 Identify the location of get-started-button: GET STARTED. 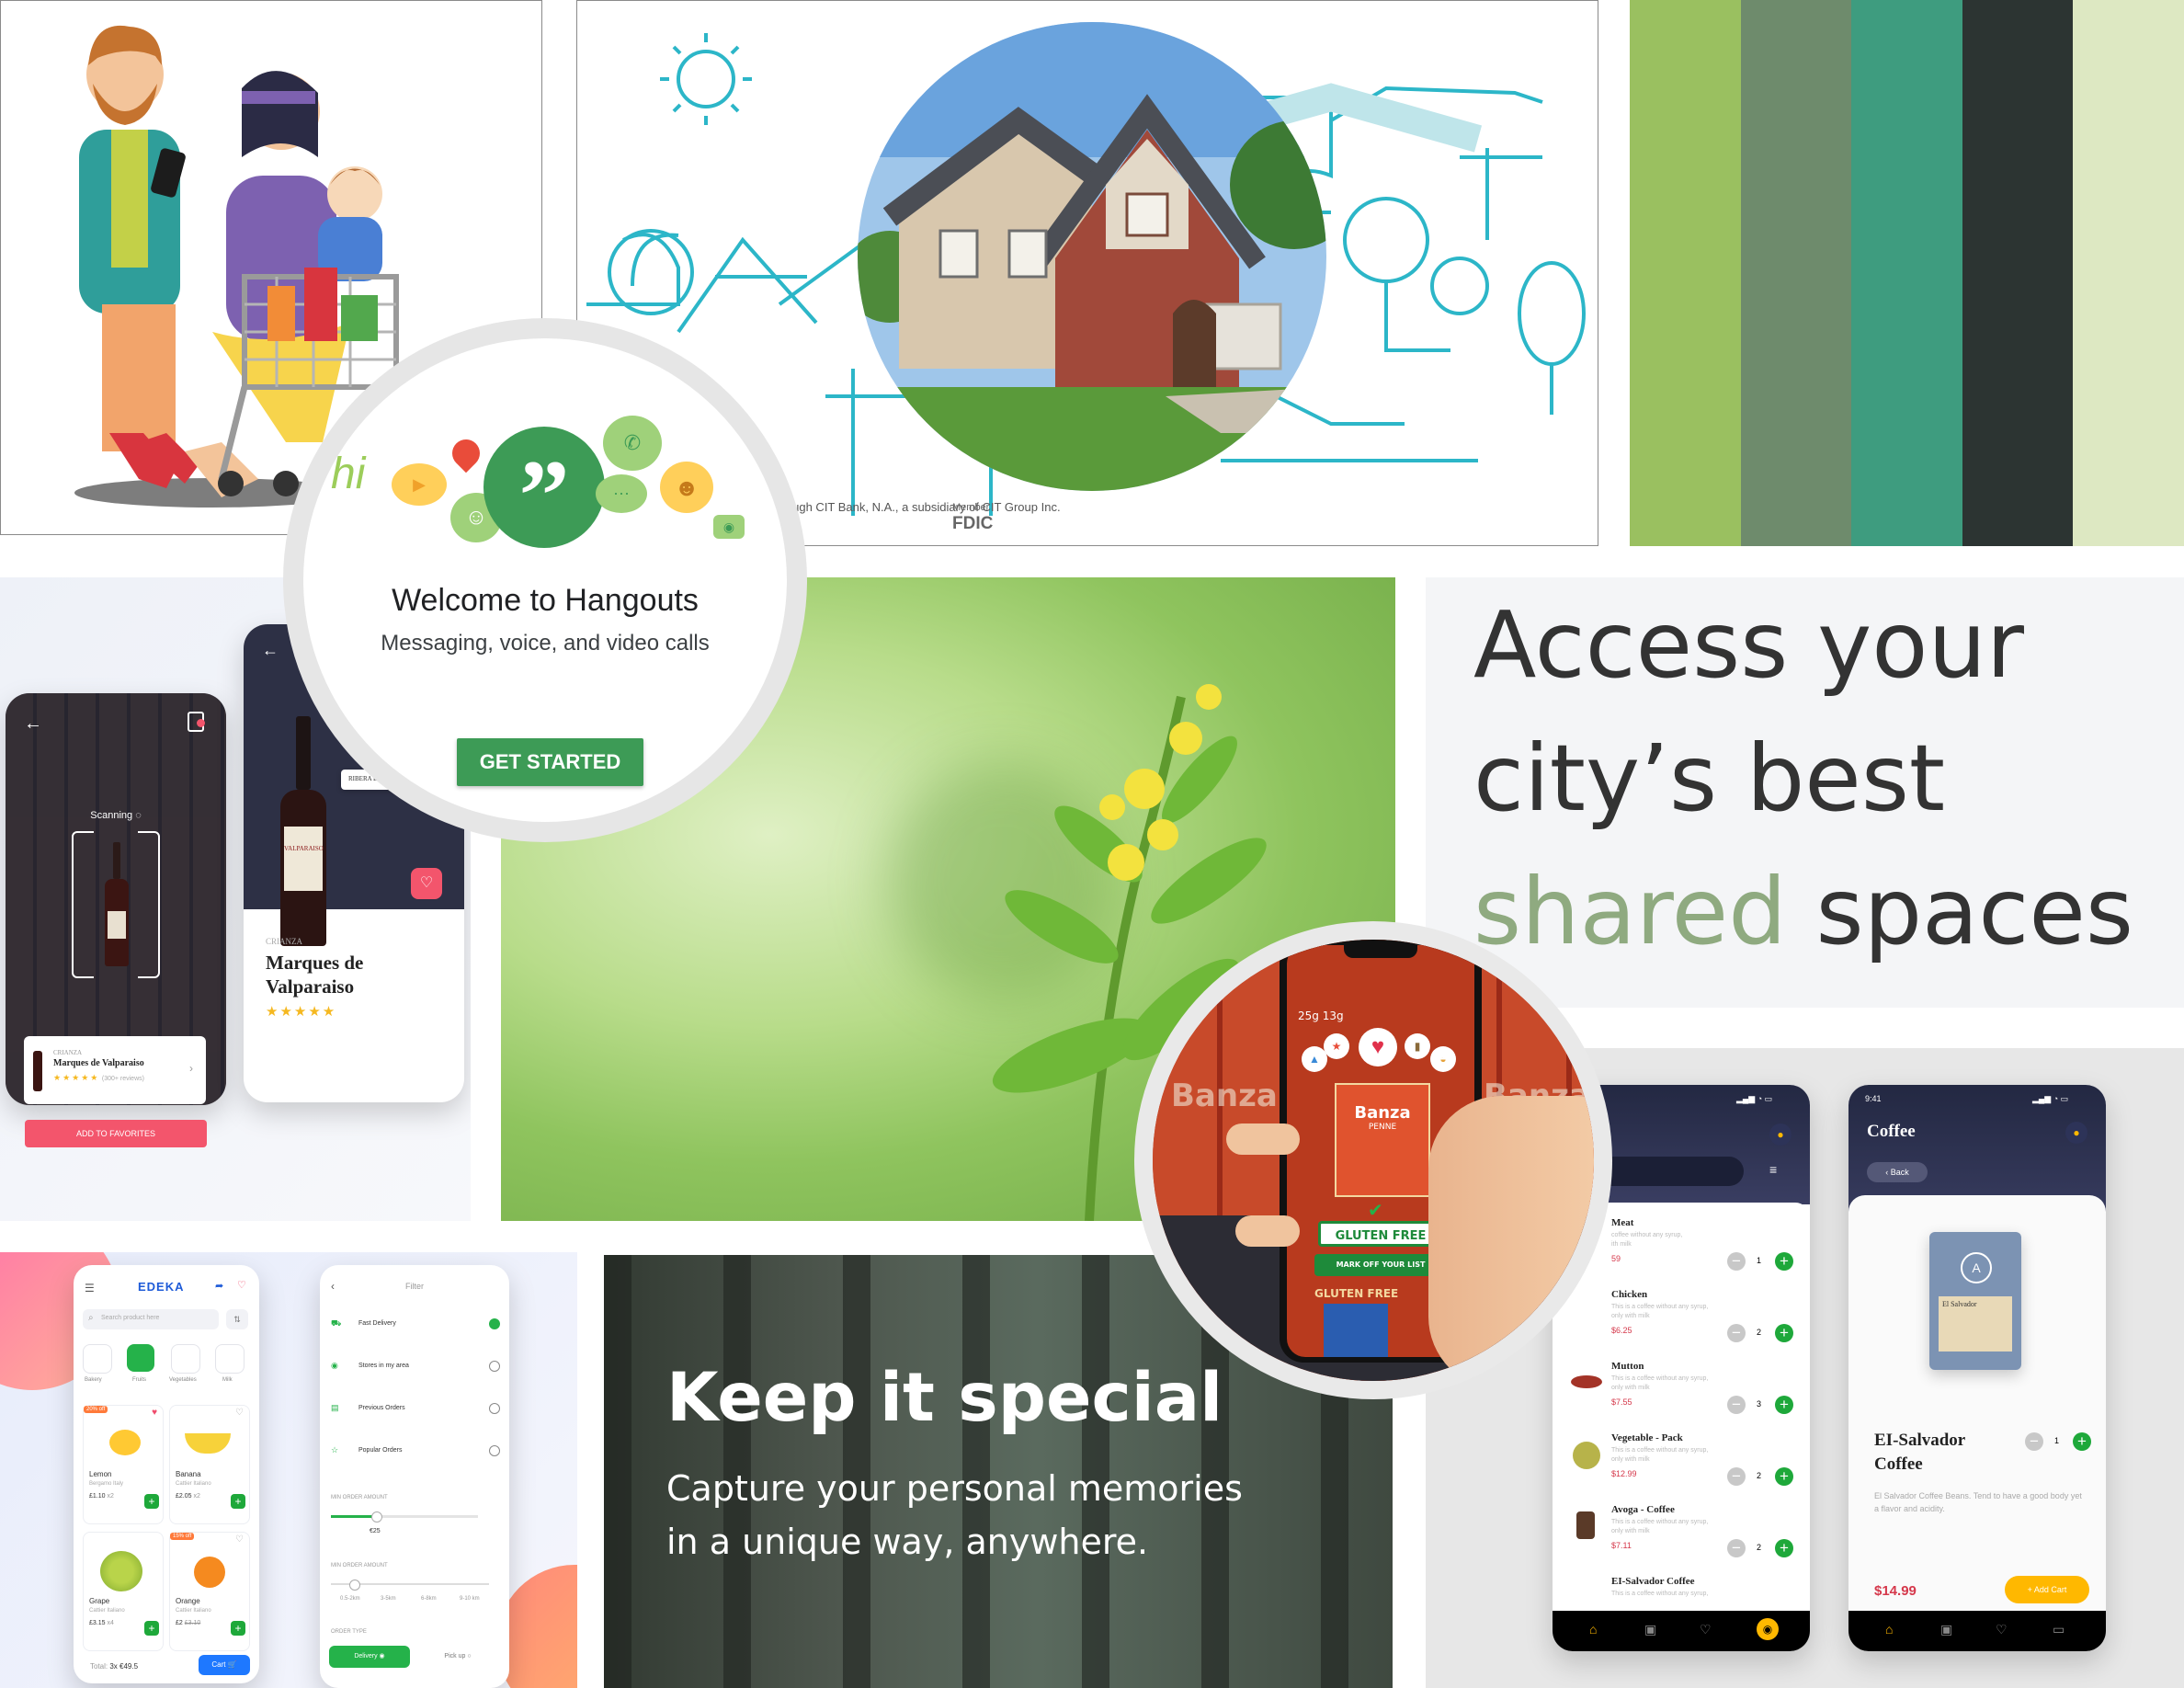
(550, 762).